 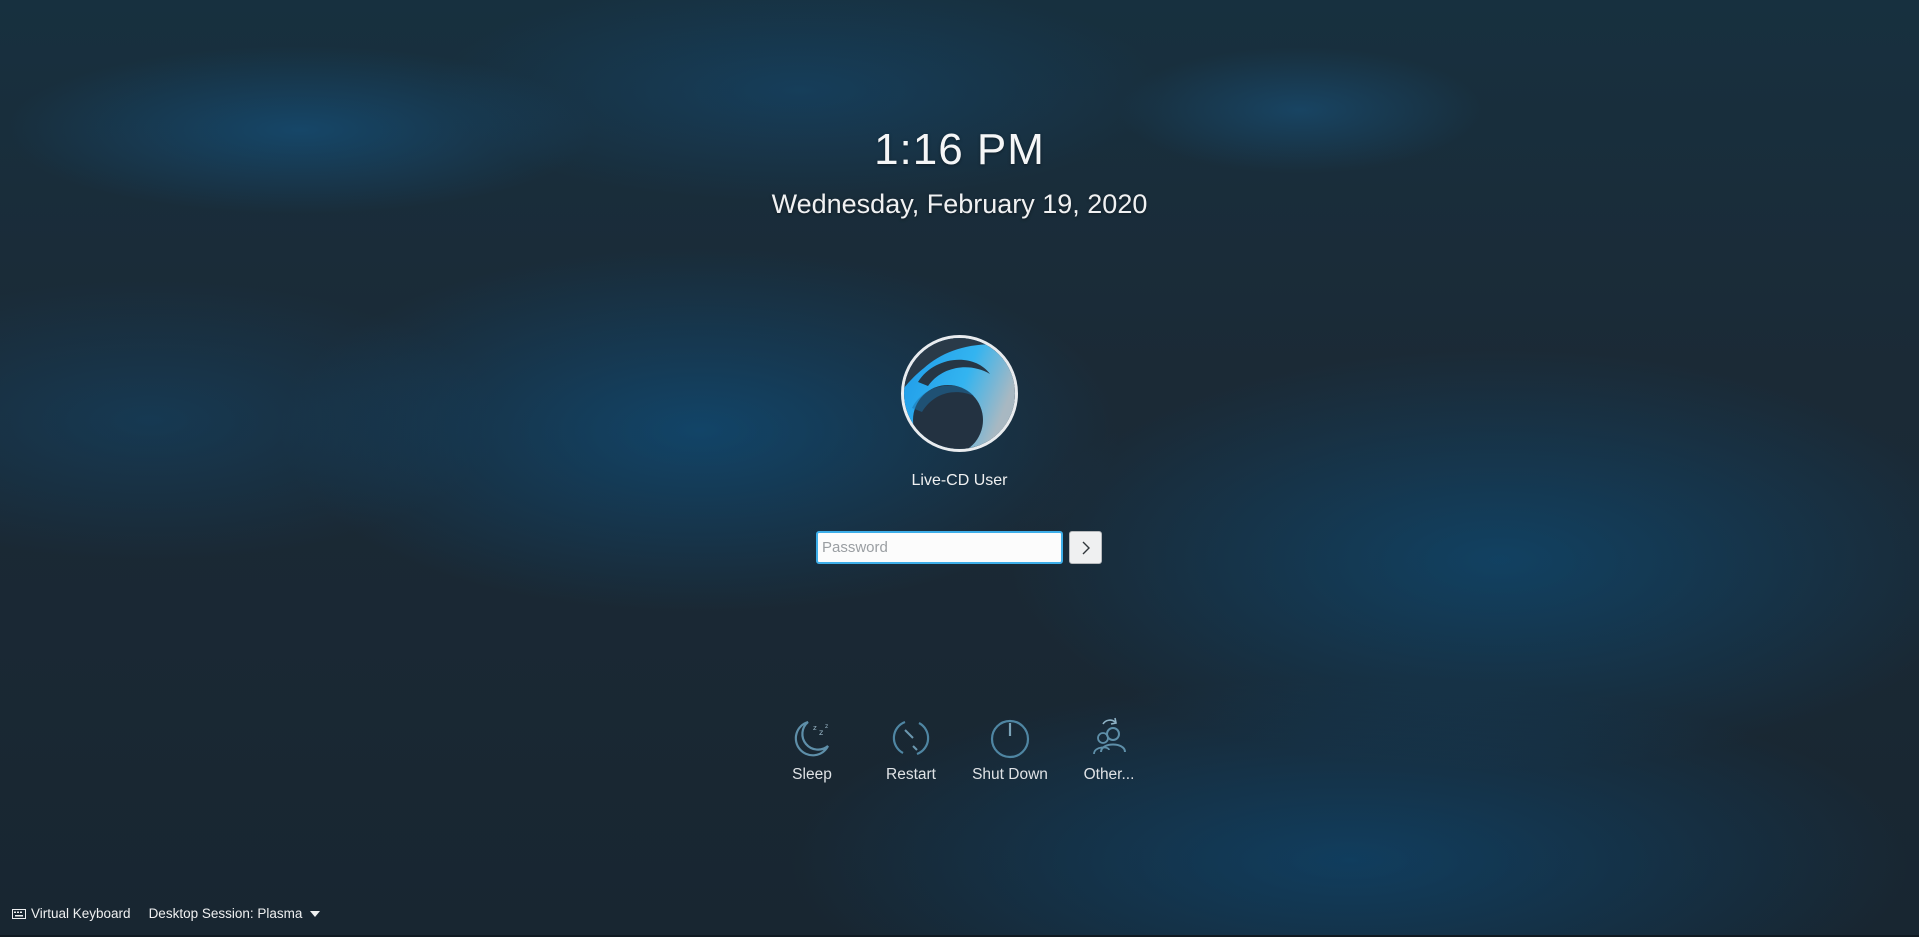 I want to click on desktop-session-dropdown: Desktop Session: Plasma, so click(x=235, y=913).